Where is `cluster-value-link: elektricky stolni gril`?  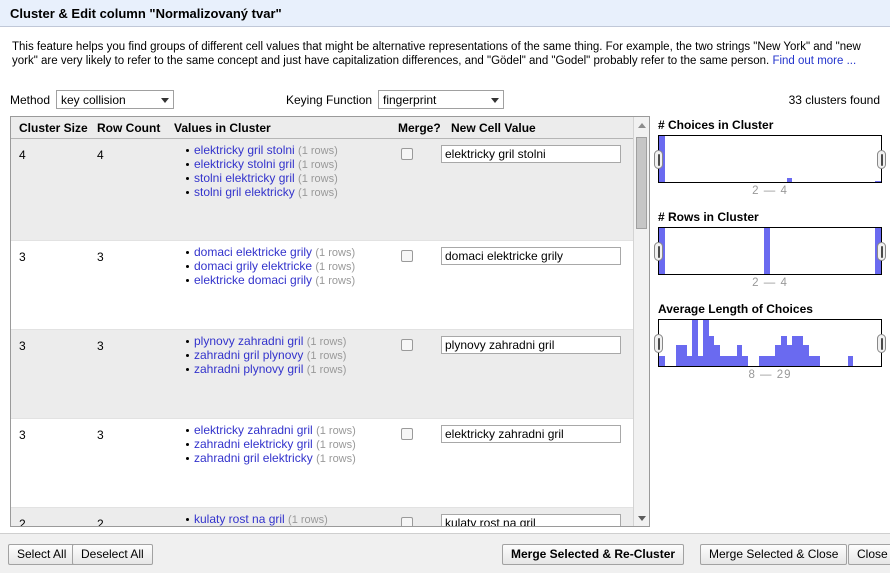
cluster-value-link: elektricky stolni gril is located at coordinates (244, 164).